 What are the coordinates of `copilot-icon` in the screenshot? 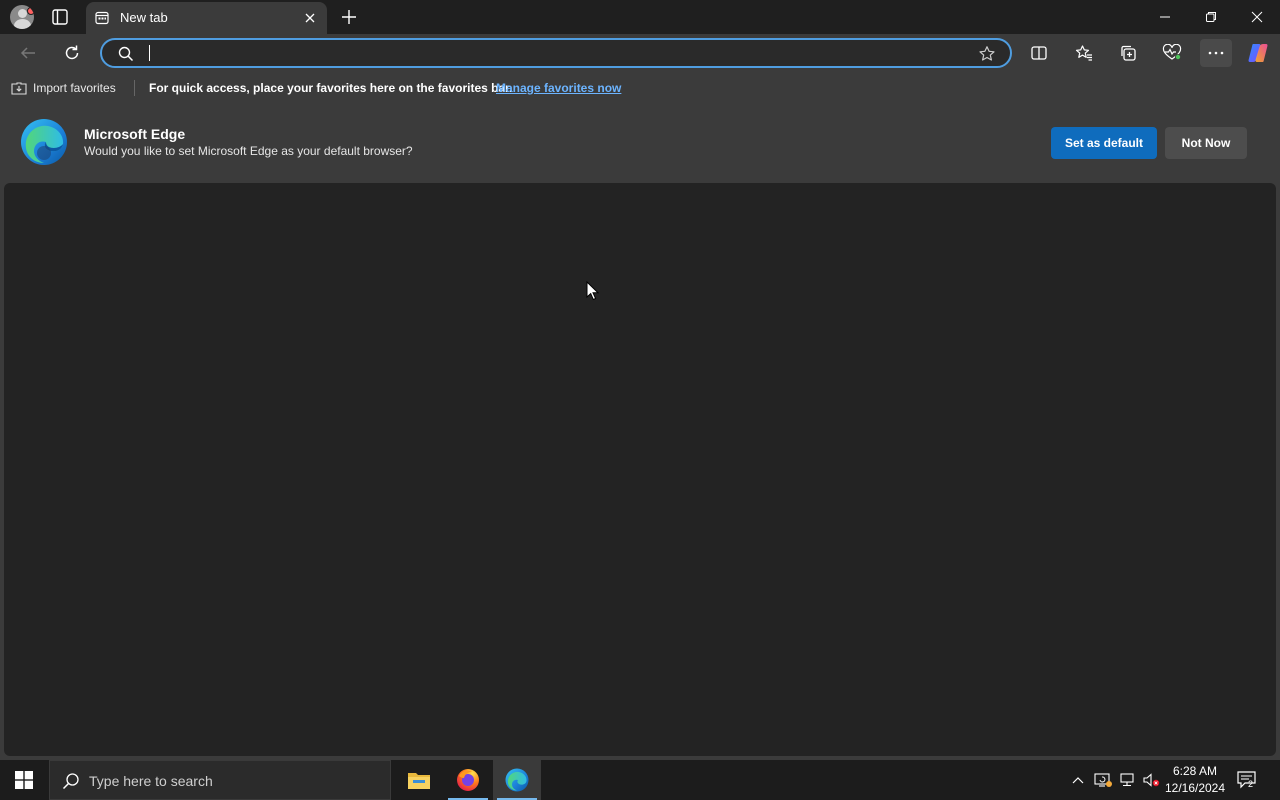 It's located at (1258, 53).